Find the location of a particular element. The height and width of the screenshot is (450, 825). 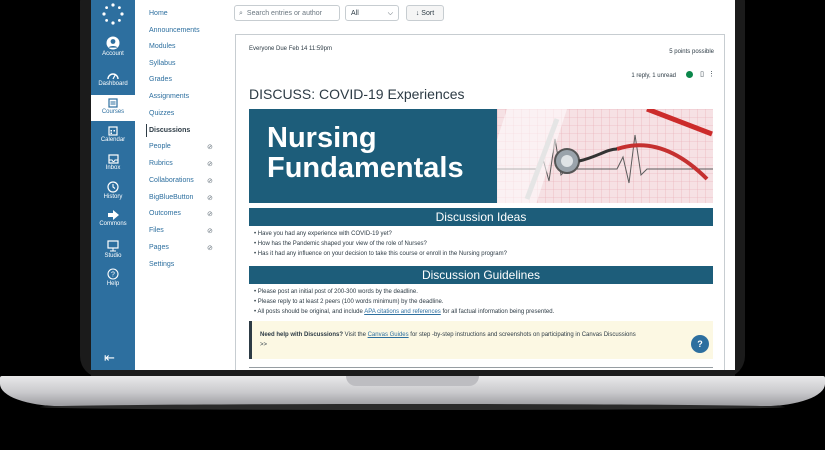

nav-account: Account is located at coordinates (113, 50).